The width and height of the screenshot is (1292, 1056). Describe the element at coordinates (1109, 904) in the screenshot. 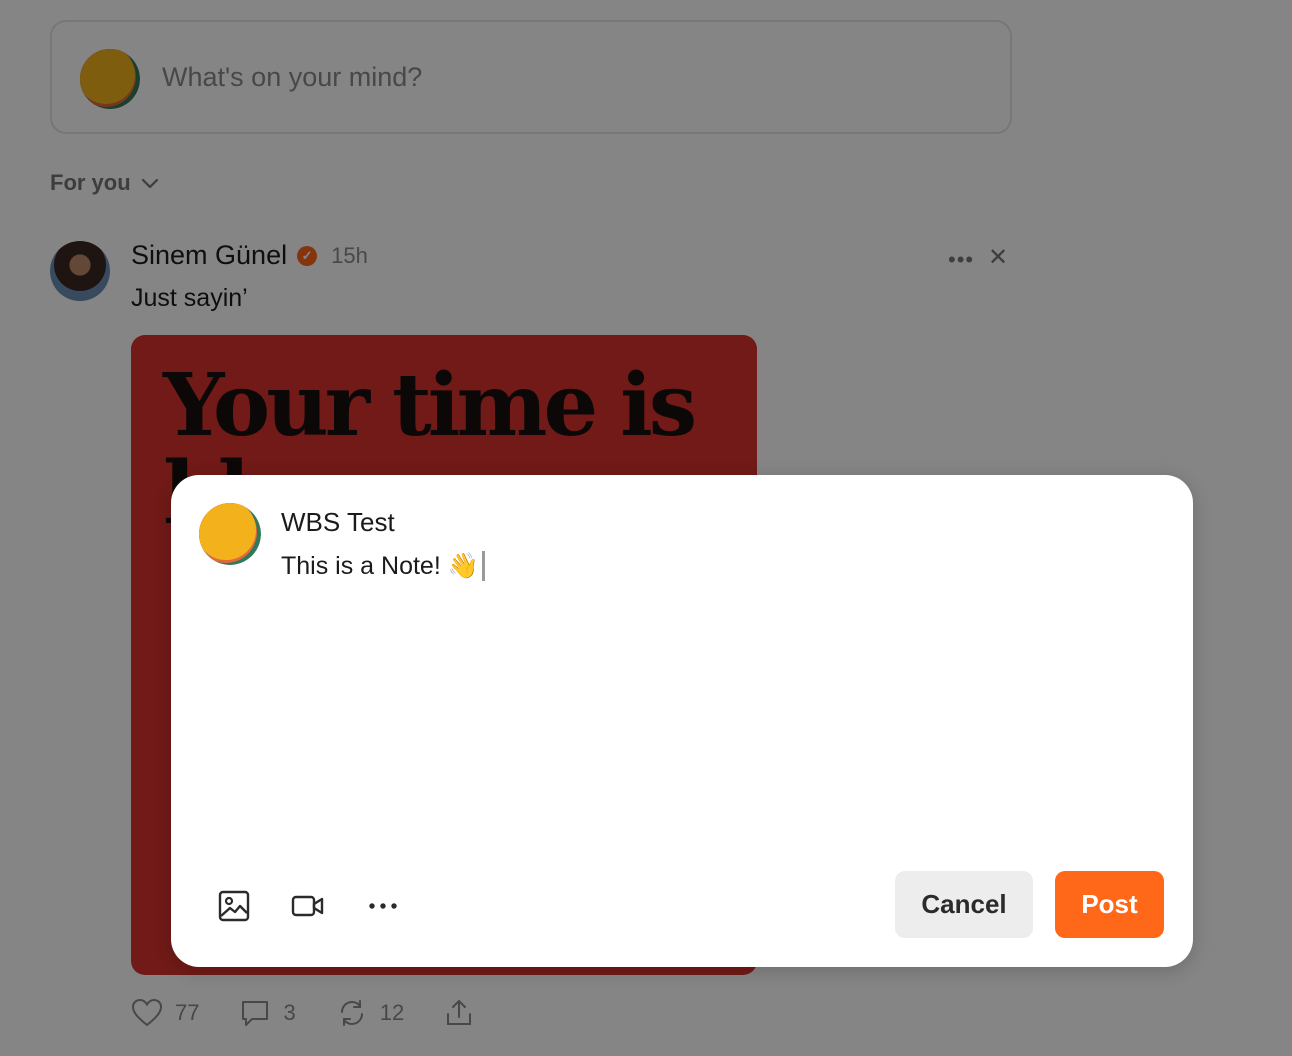

I see `post-button: Post` at that location.